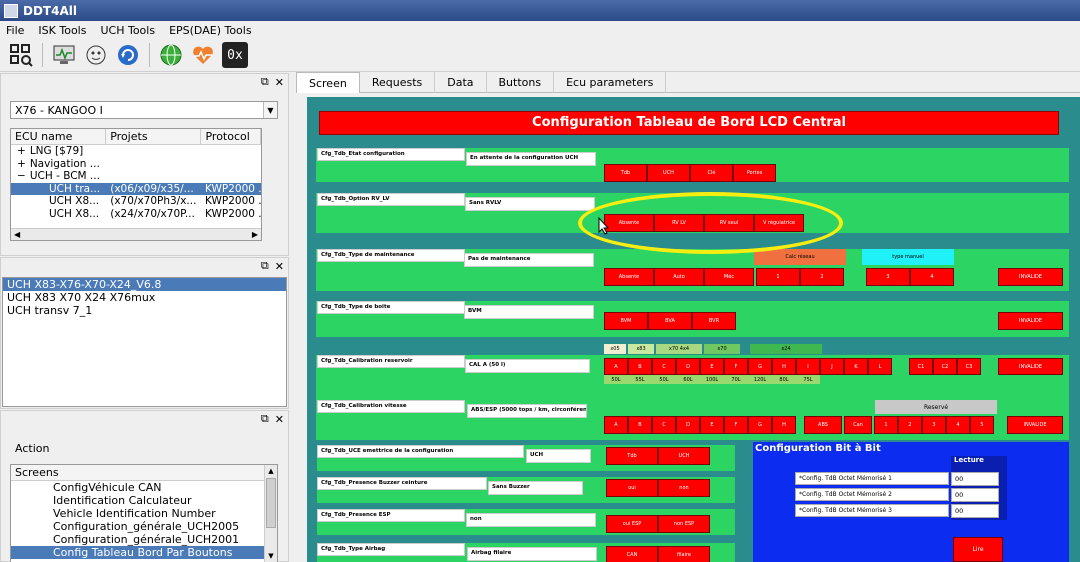 This screenshot has width=1080, height=562. Describe the element at coordinates (640, 425) in the screenshot. I see `speed-calibration-button: B` at that location.